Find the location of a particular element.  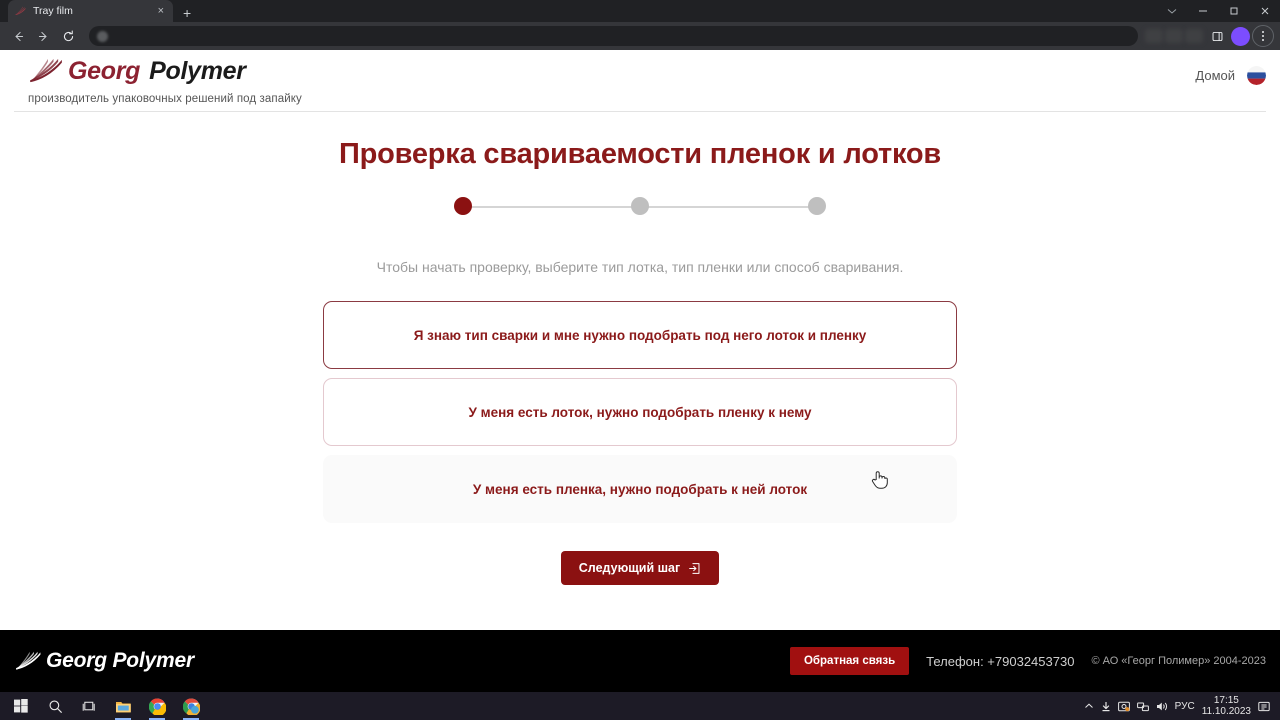

tray-date: 11.10.2023 is located at coordinates (1226, 711).